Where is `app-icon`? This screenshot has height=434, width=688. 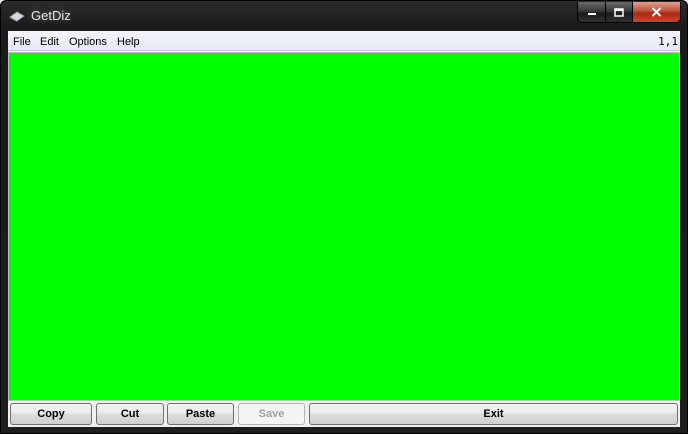
app-icon is located at coordinates (17, 16).